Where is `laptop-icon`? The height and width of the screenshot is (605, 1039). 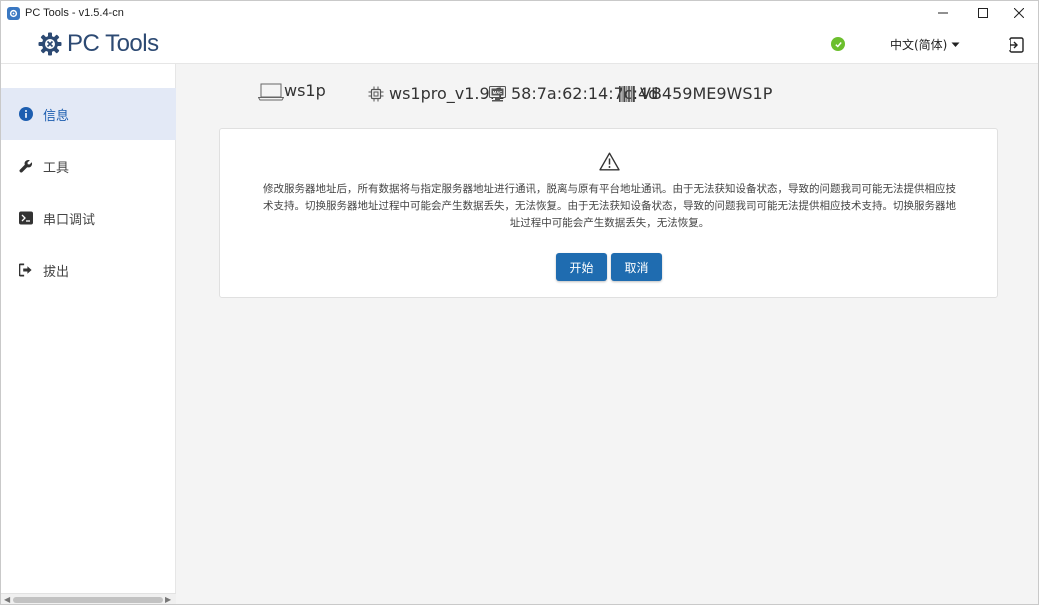 laptop-icon is located at coordinates (271, 92).